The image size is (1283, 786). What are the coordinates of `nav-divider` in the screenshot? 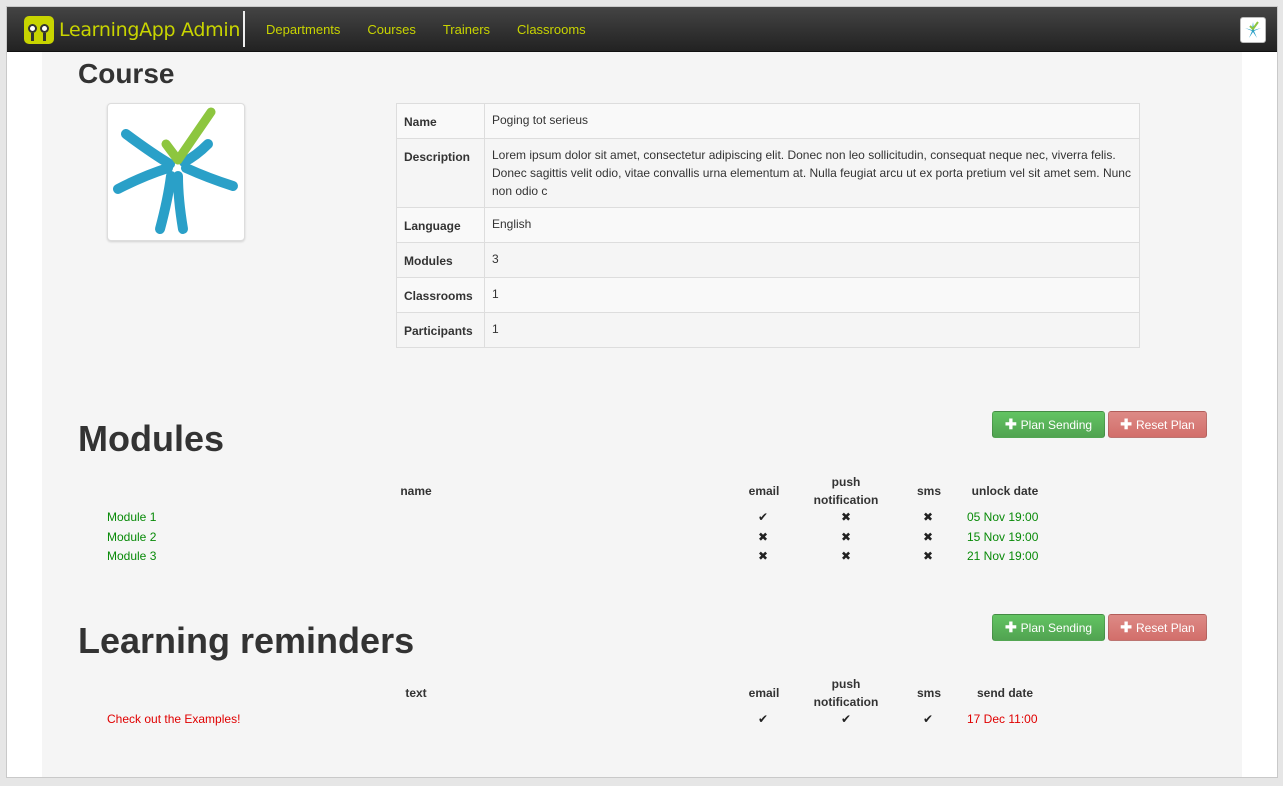 It's located at (244, 29).